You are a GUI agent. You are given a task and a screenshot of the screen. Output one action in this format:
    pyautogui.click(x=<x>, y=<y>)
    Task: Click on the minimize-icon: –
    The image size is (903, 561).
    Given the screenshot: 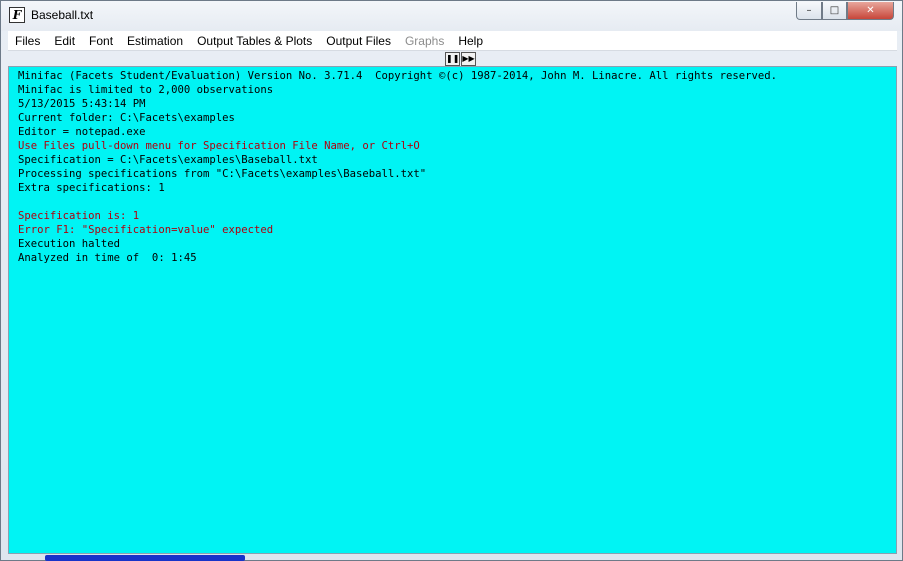 What is the action you would take?
    pyautogui.click(x=809, y=10)
    